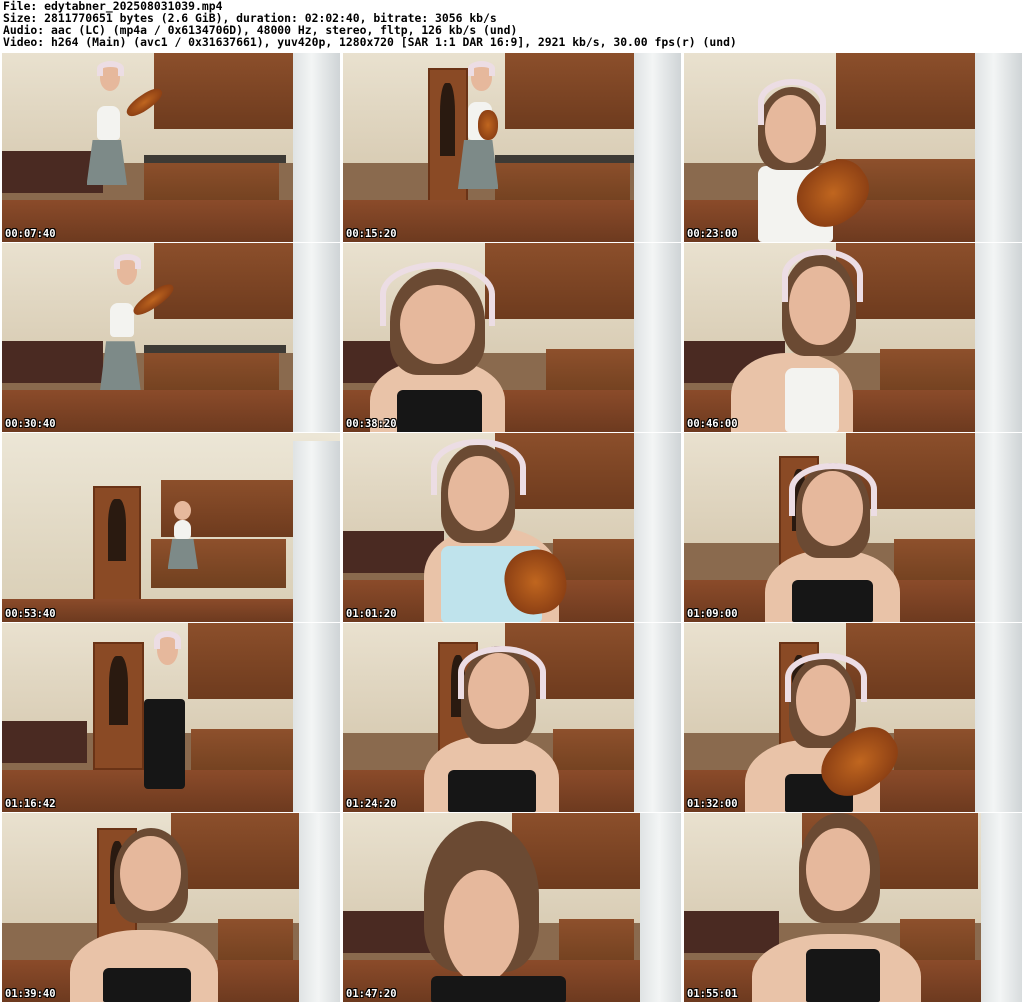 This screenshot has width=1024, height=1003. What do you see at coordinates (371, 424) in the screenshot?
I see `timestamp: 00:38:20` at bounding box center [371, 424].